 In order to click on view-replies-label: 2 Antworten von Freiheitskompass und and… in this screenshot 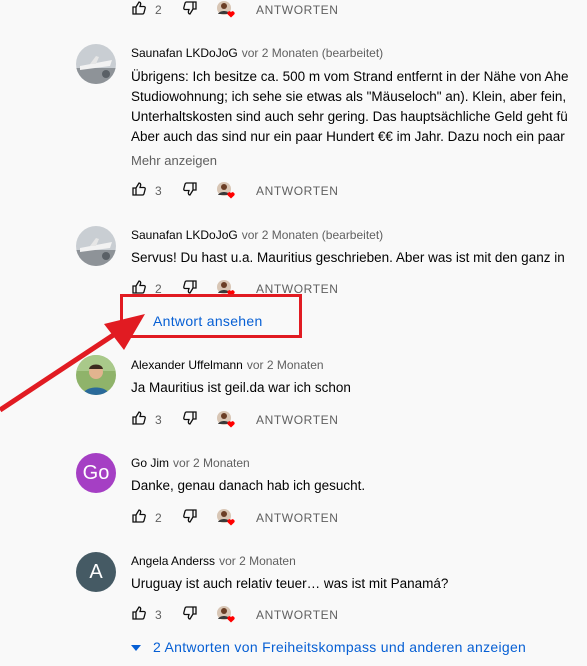, I will do `click(340, 647)`.